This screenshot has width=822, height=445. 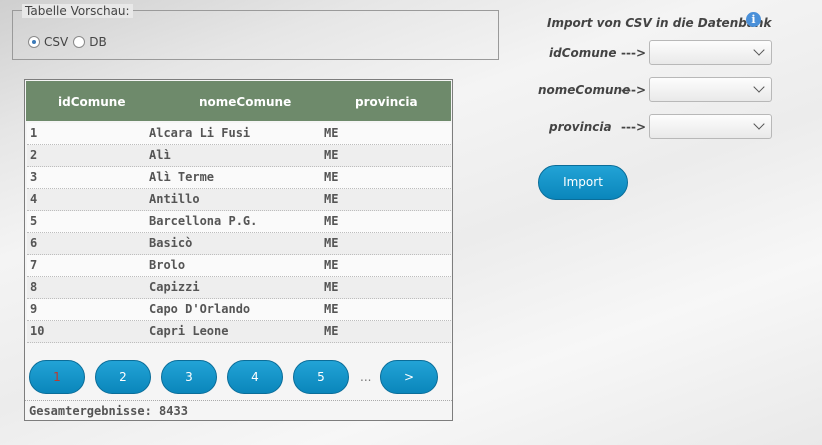 What do you see at coordinates (174, 199) in the screenshot?
I see `cell-nomecomune: Antillo` at bounding box center [174, 199].